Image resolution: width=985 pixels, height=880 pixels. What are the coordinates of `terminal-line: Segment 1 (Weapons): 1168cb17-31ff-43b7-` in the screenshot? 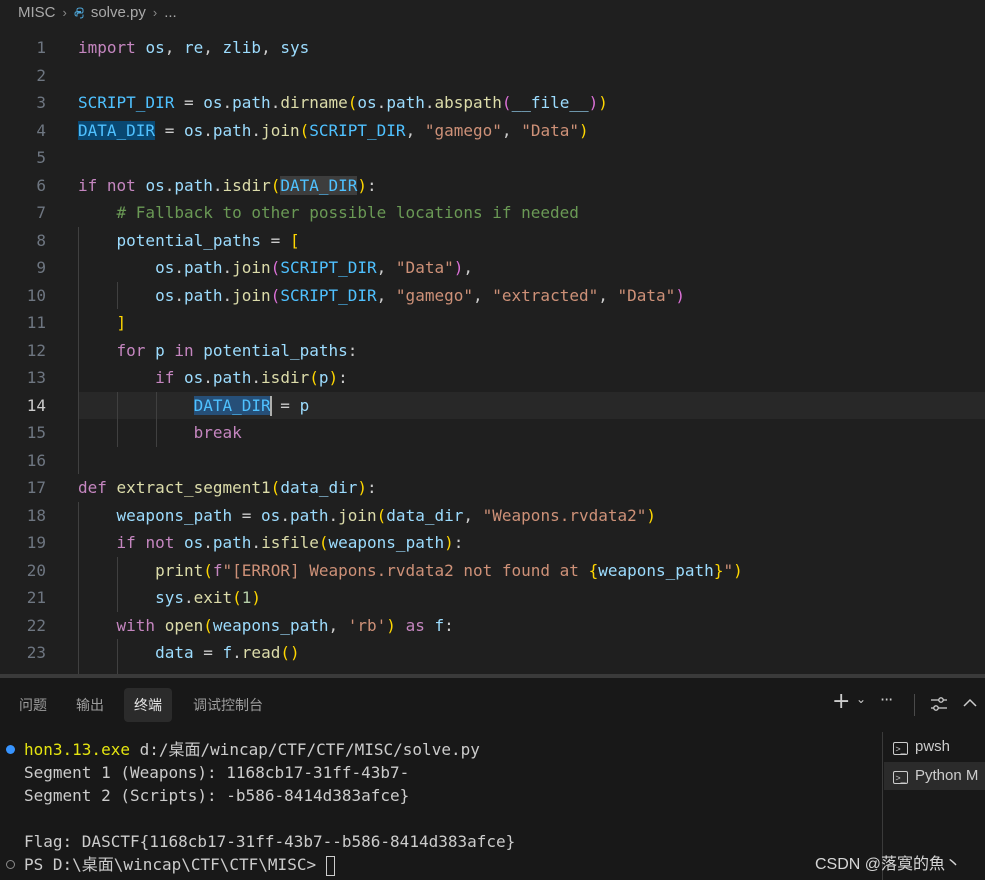 It's located at (217, 772).